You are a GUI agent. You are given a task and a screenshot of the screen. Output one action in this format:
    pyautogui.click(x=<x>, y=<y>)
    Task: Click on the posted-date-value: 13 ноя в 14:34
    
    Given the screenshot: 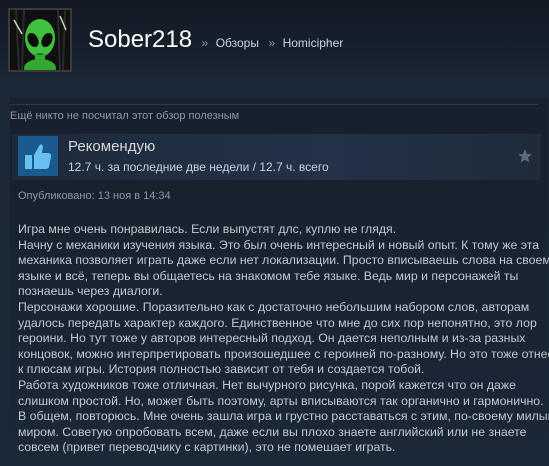 What is the action you would take?
    pyautogui.click(x=134, y=196)
    